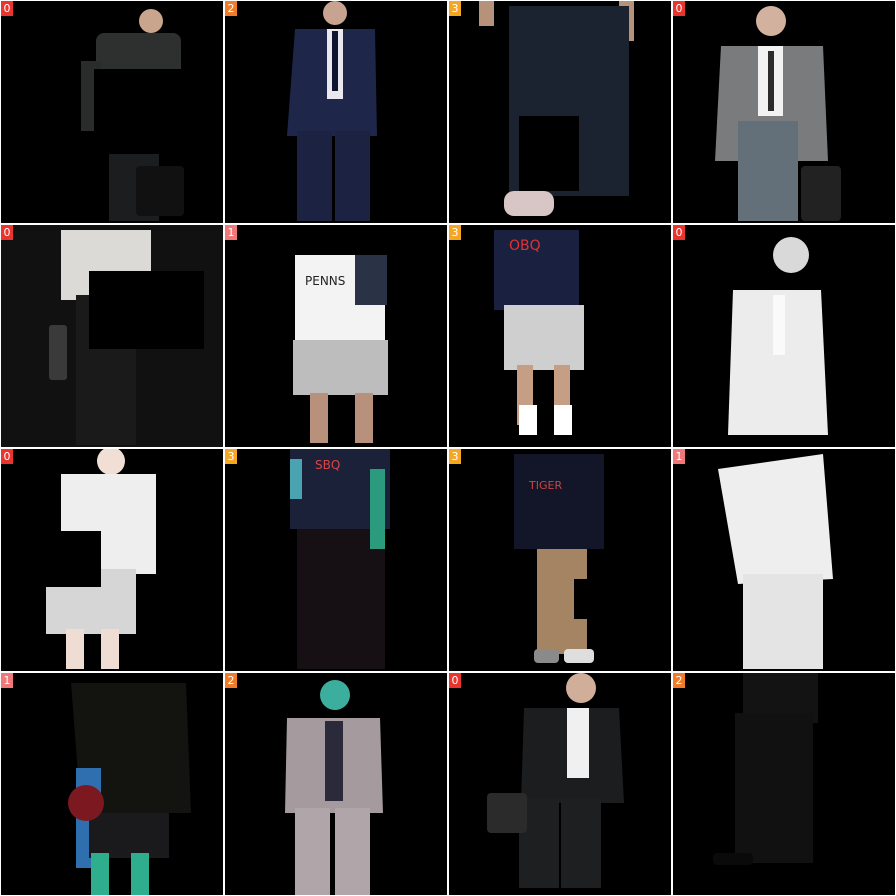 The width and height of the screenshot is (896, 896). Describe the element at coordinates (545, 485) in the screenshot. I see `svg-text: TIGER` at that location.